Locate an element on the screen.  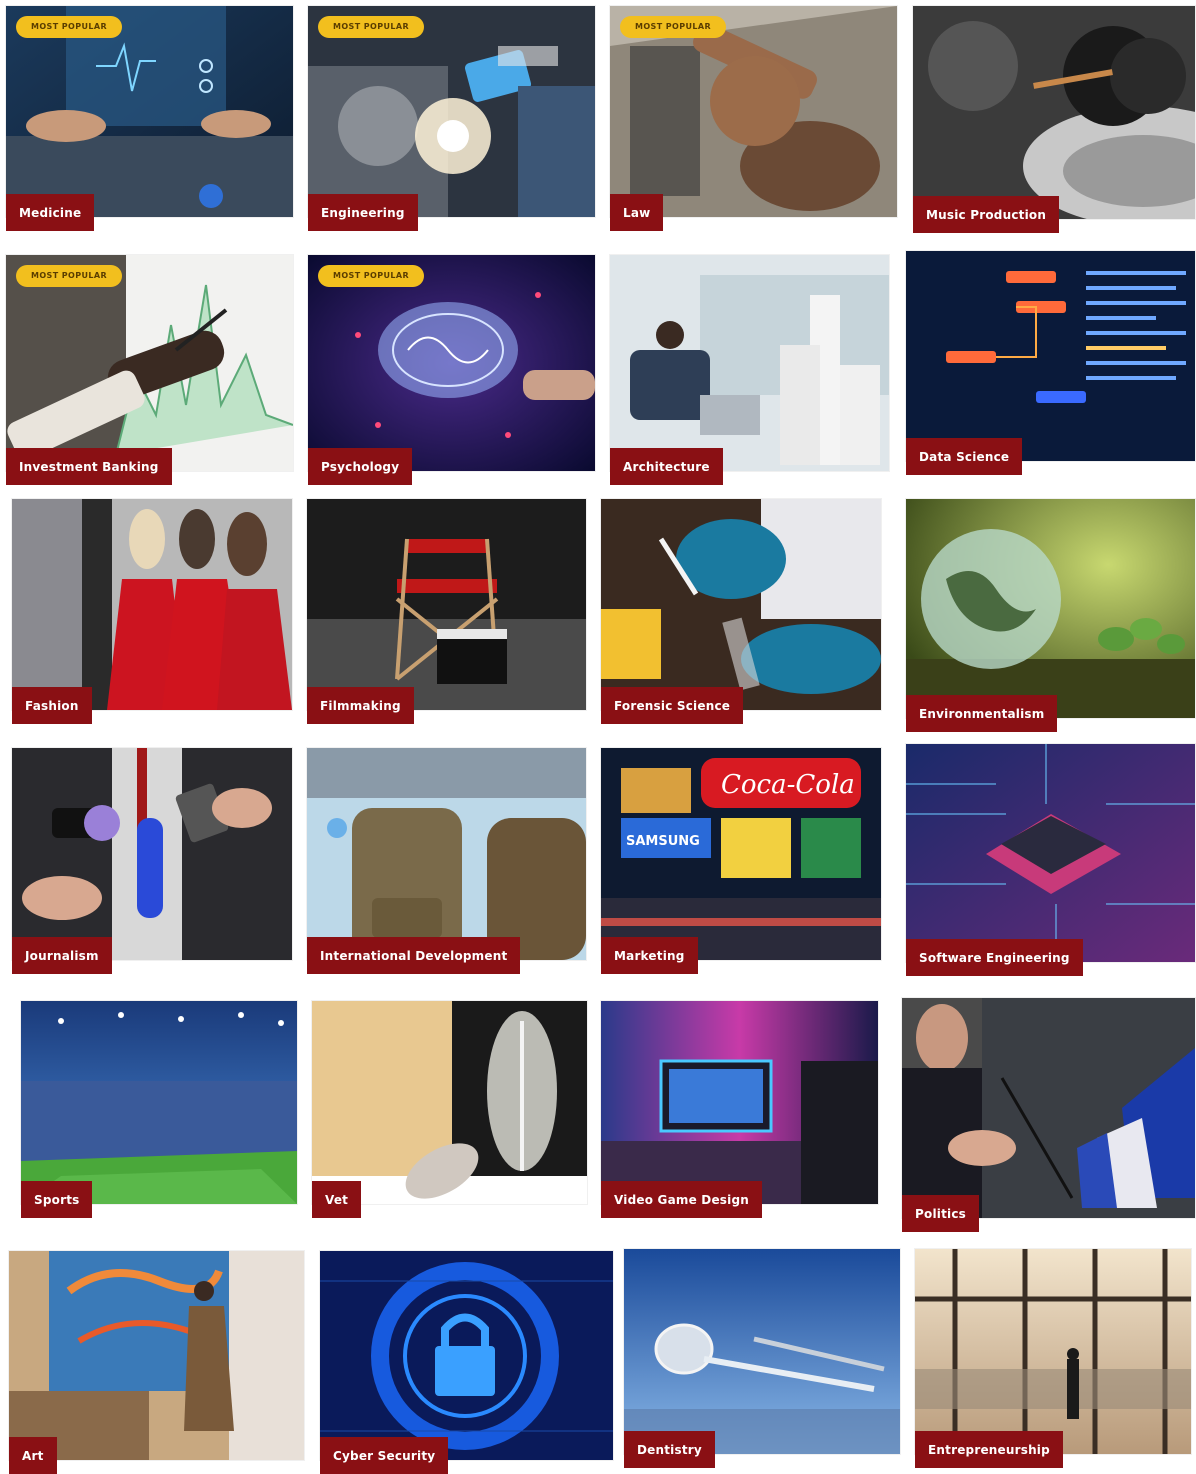
card-engineering: MOST POPULAR Engineering is located at coordinates (451, 118).